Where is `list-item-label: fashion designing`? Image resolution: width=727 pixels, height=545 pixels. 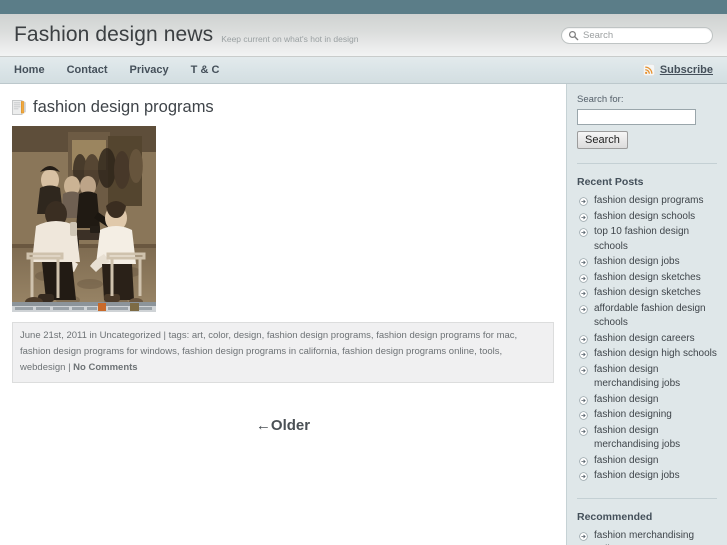 list-item-label: fashion designing is located at coordinates (633, 415).